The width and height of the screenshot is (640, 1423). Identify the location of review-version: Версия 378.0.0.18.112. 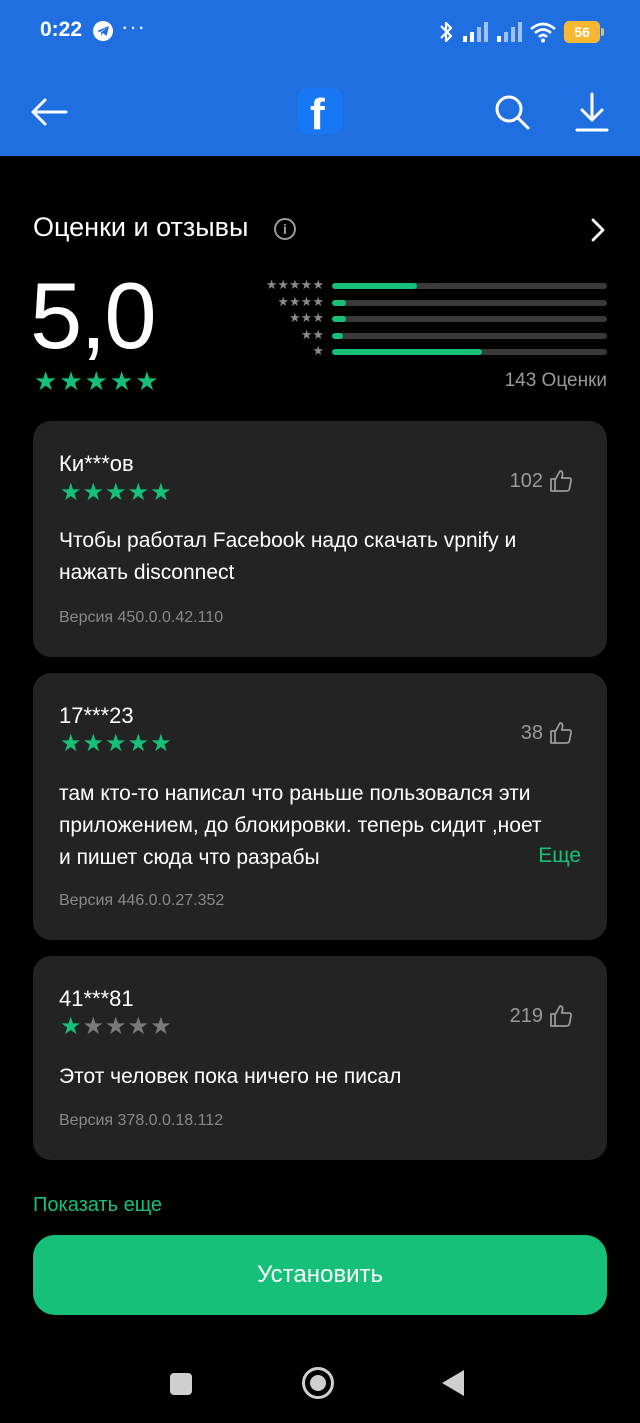
(141, 1120).